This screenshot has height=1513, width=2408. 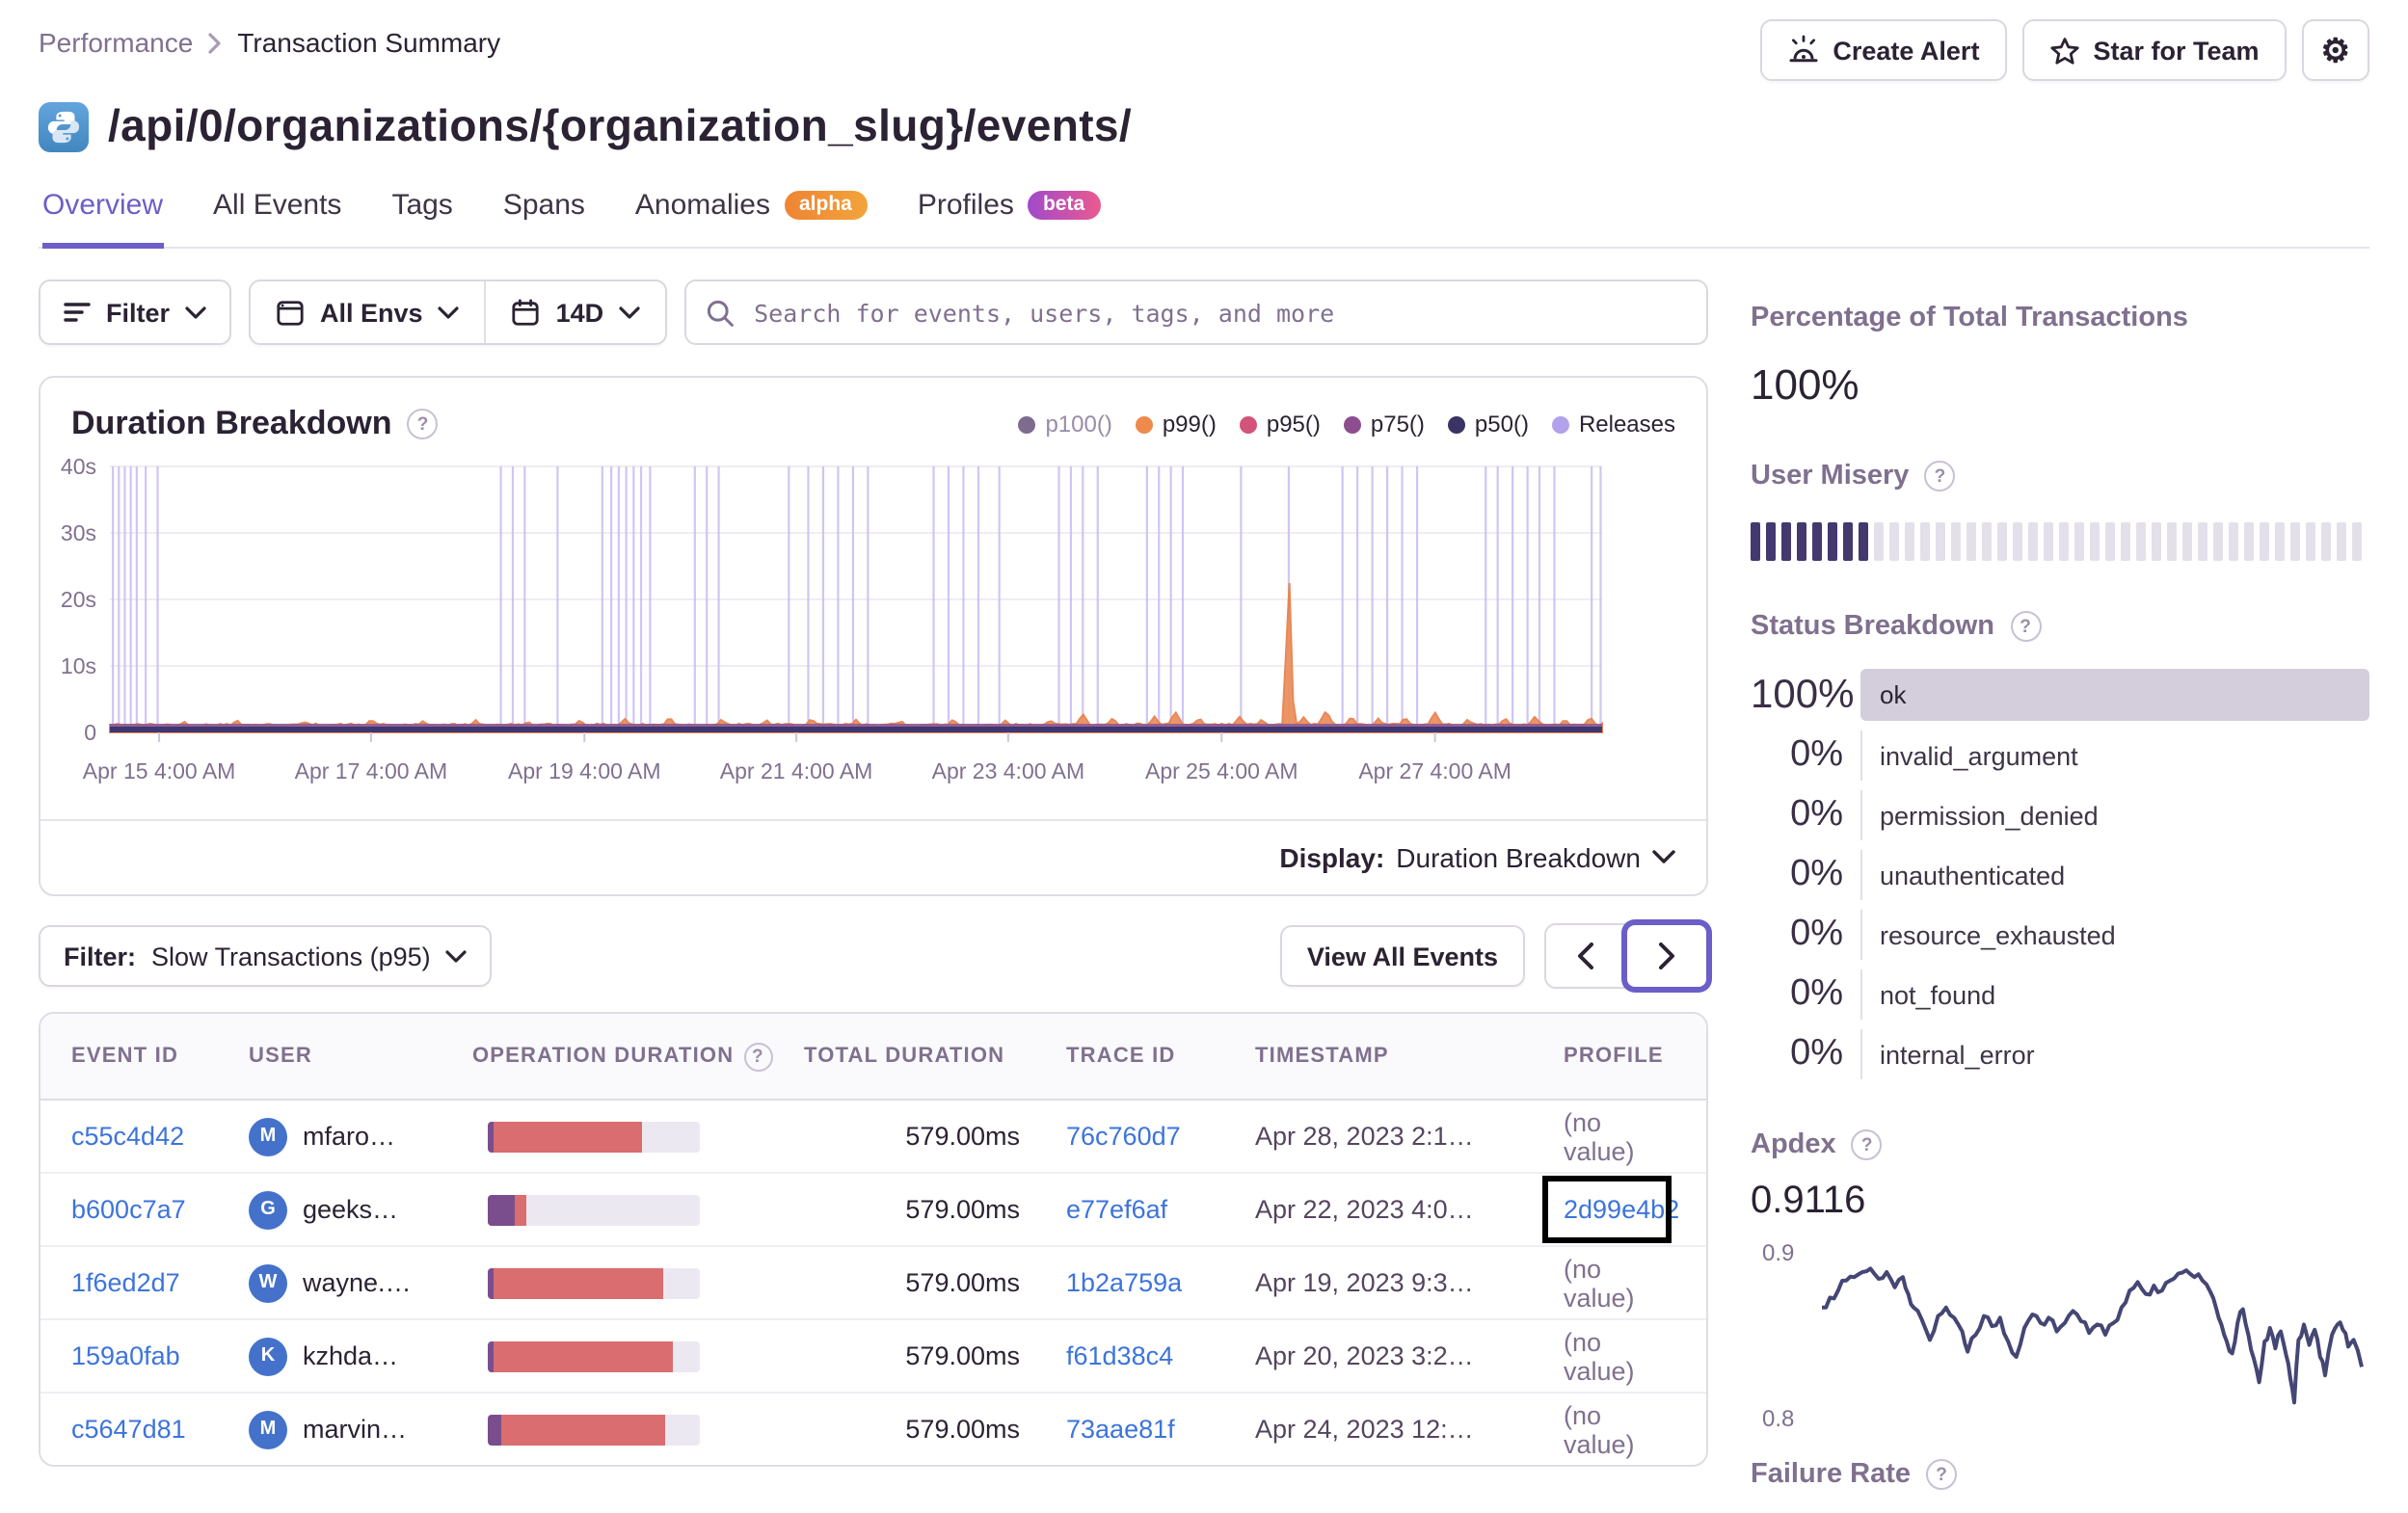 I want to click on star-for-team-button: Star for Team, so click(x=2154, y=50).